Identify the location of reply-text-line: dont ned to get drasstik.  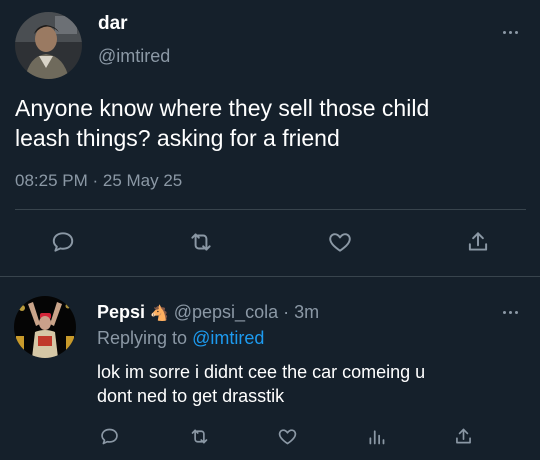
(191, 396).